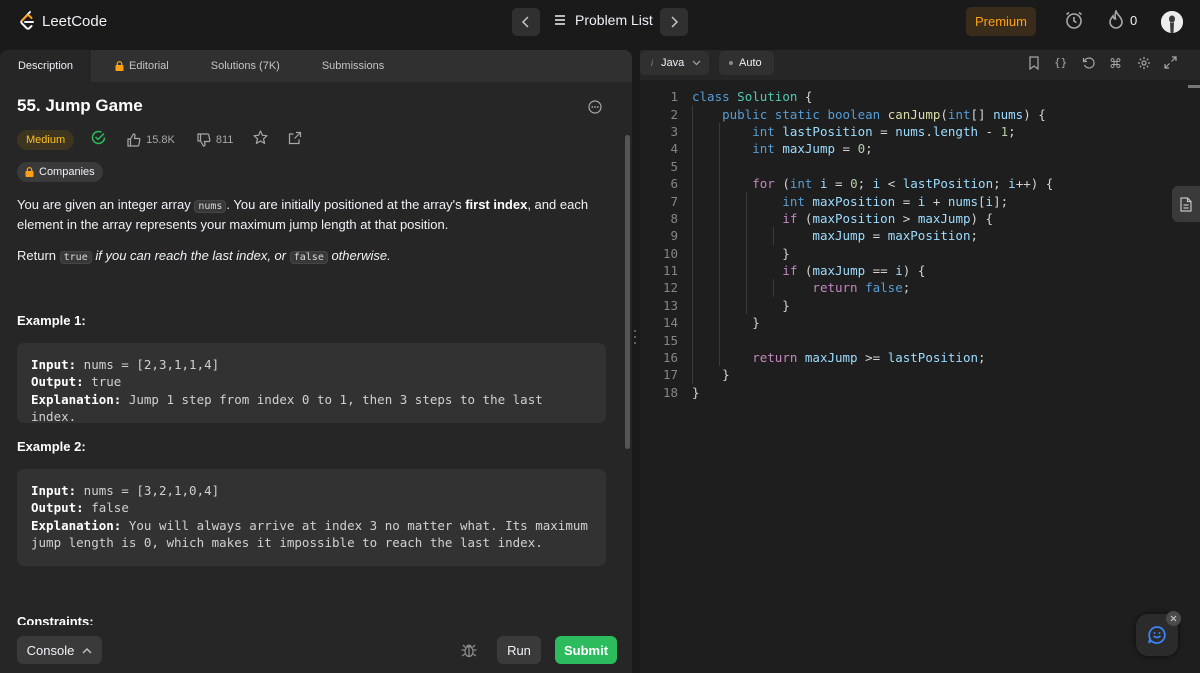  What do you see at coordinates (1157, 635) in the screenshot?
I see `chat-bubble-icon` at bounding box center [1157, 635].